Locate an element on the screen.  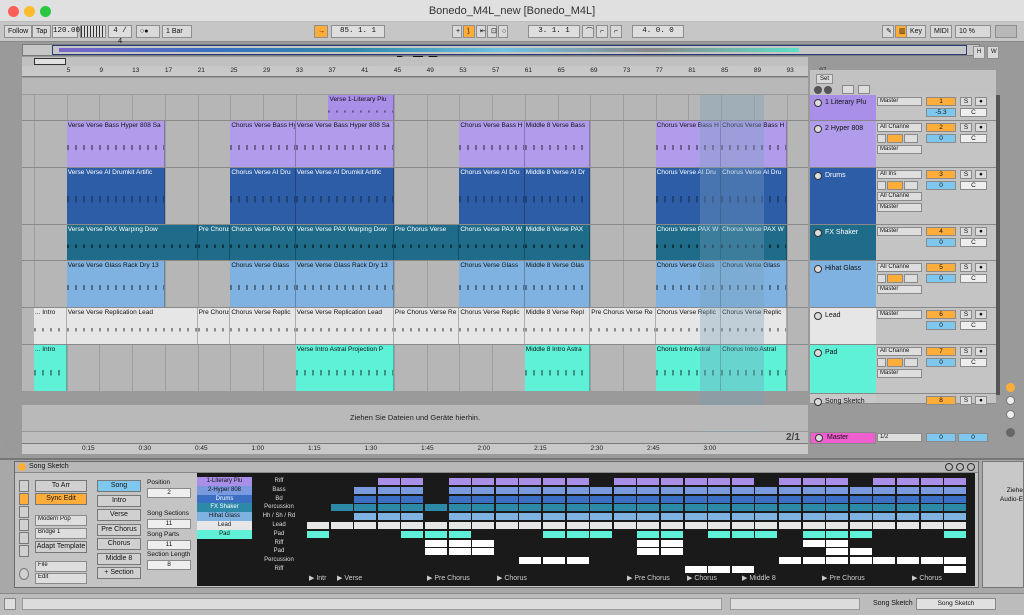
midi-map-button: MIDI is located at coordinates (941, 31).